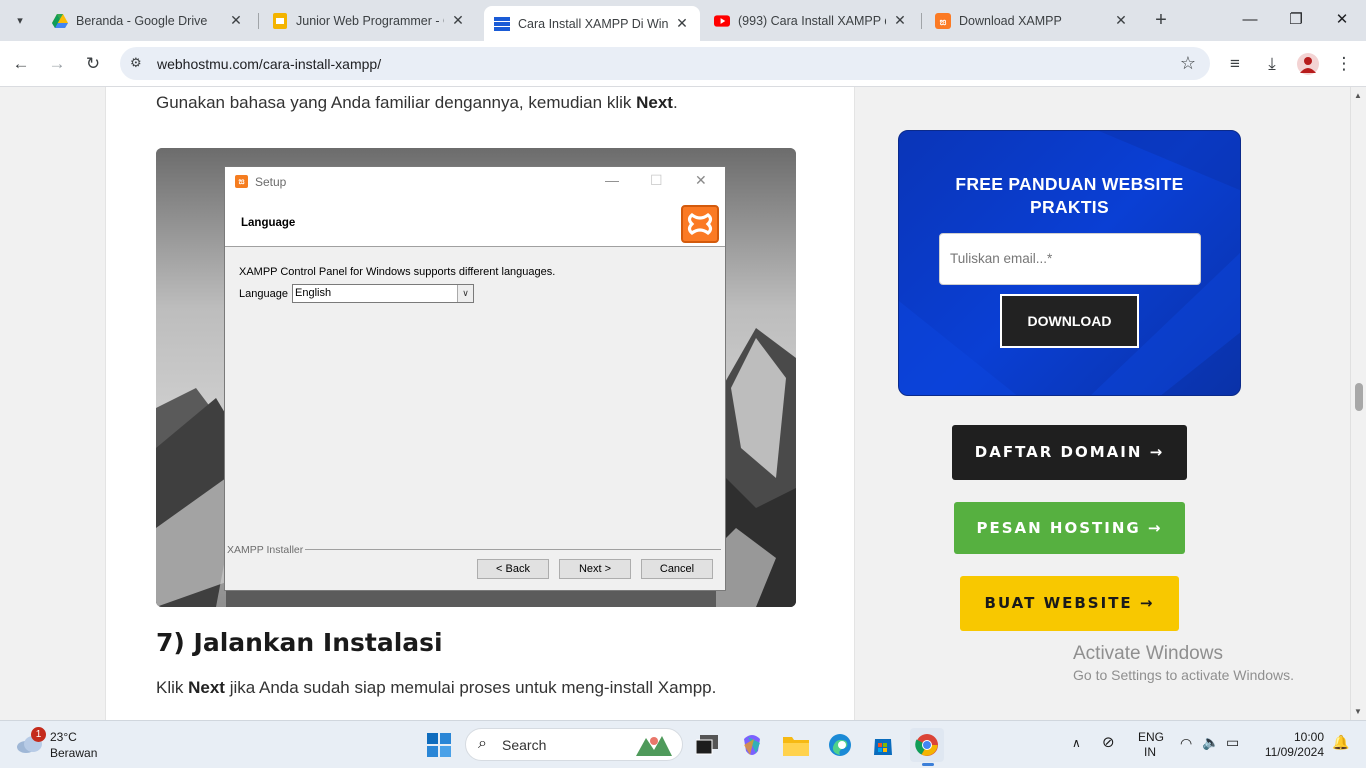  What do you see at coordinates (1188, 63) in the screenshot?
I see `bookmark-star-icon: ☆` at bounding box center [1188, 63].